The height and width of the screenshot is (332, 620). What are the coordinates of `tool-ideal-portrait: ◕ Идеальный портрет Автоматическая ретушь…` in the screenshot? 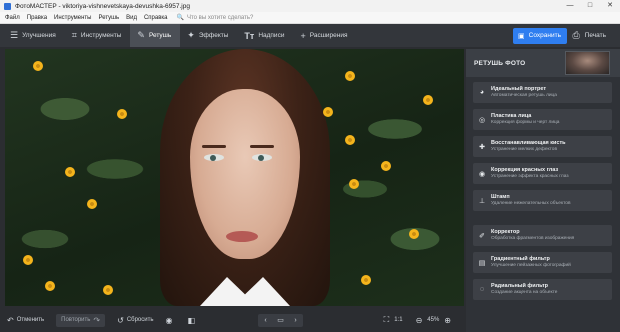 It's located at (542, 92).